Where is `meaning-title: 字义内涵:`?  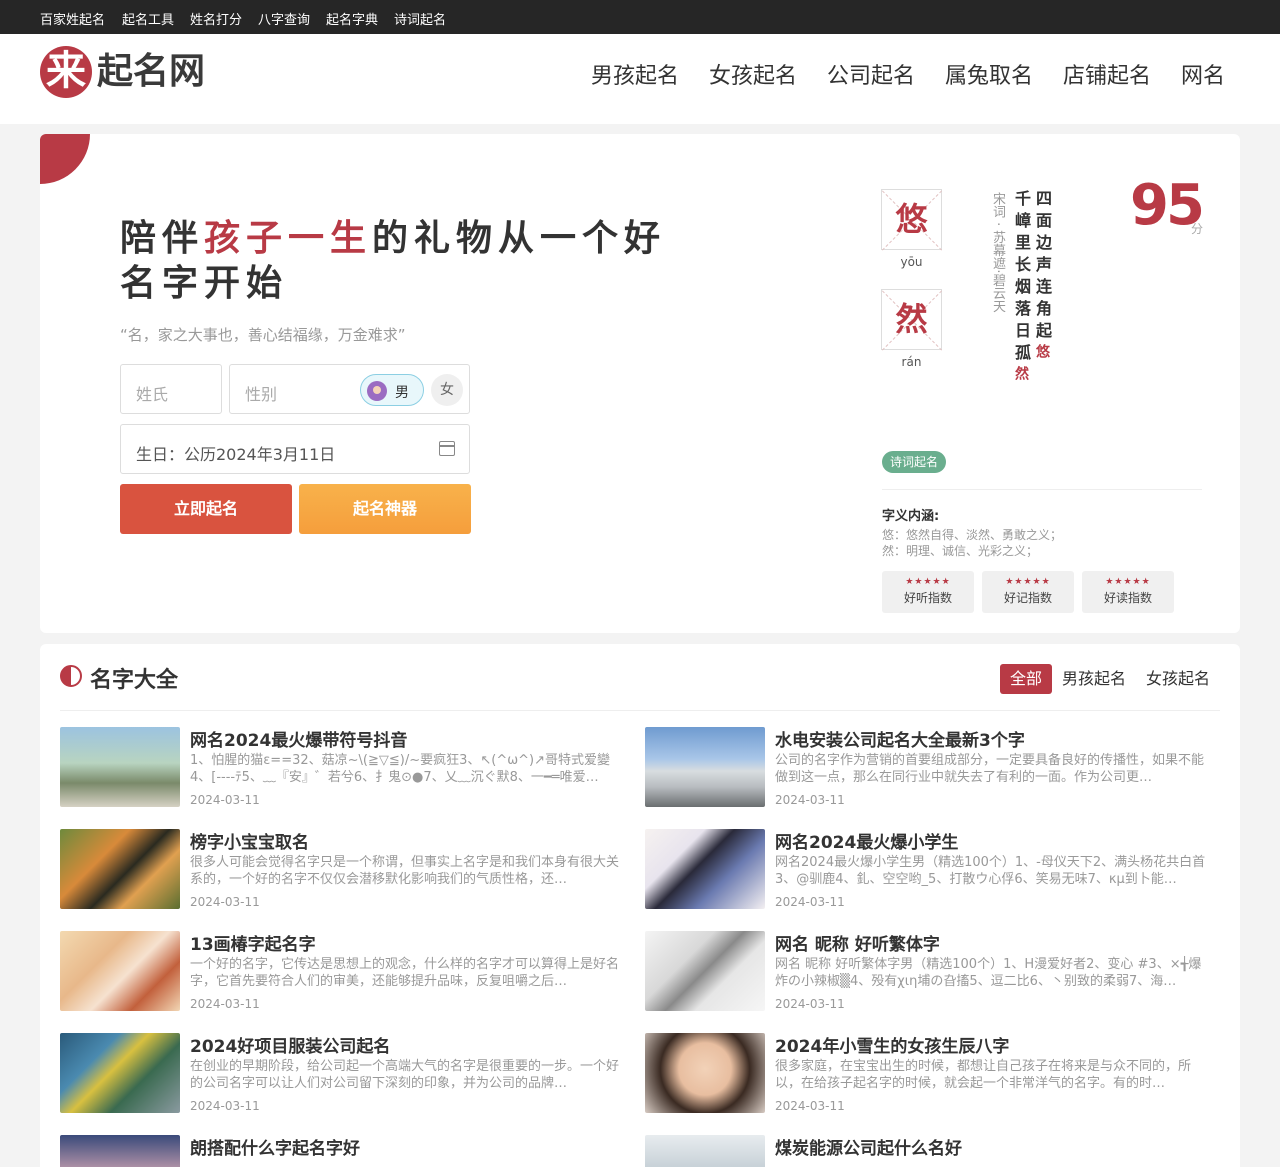
meaning-title: 字义内涵: is located at coordinates (911, 516).